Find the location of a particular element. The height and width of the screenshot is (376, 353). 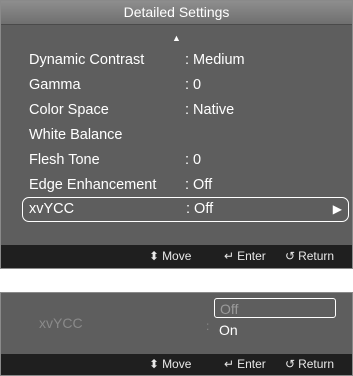

xvycc-colon: : is located at coordinates (208, 326).